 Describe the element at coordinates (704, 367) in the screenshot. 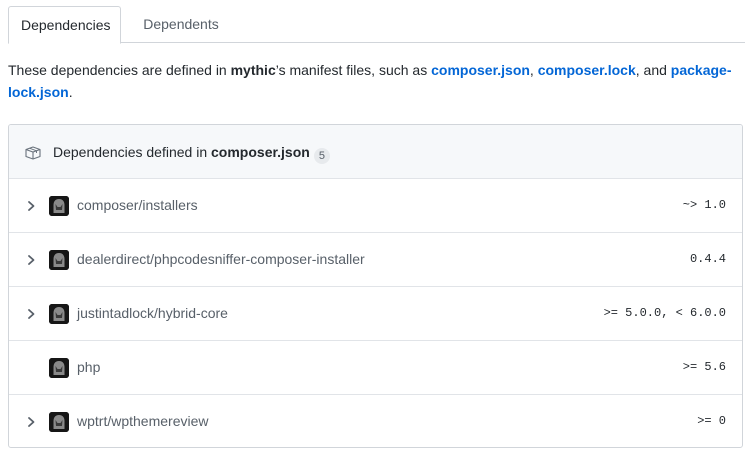

I see `dependency-version: >= 5.6` at that location.